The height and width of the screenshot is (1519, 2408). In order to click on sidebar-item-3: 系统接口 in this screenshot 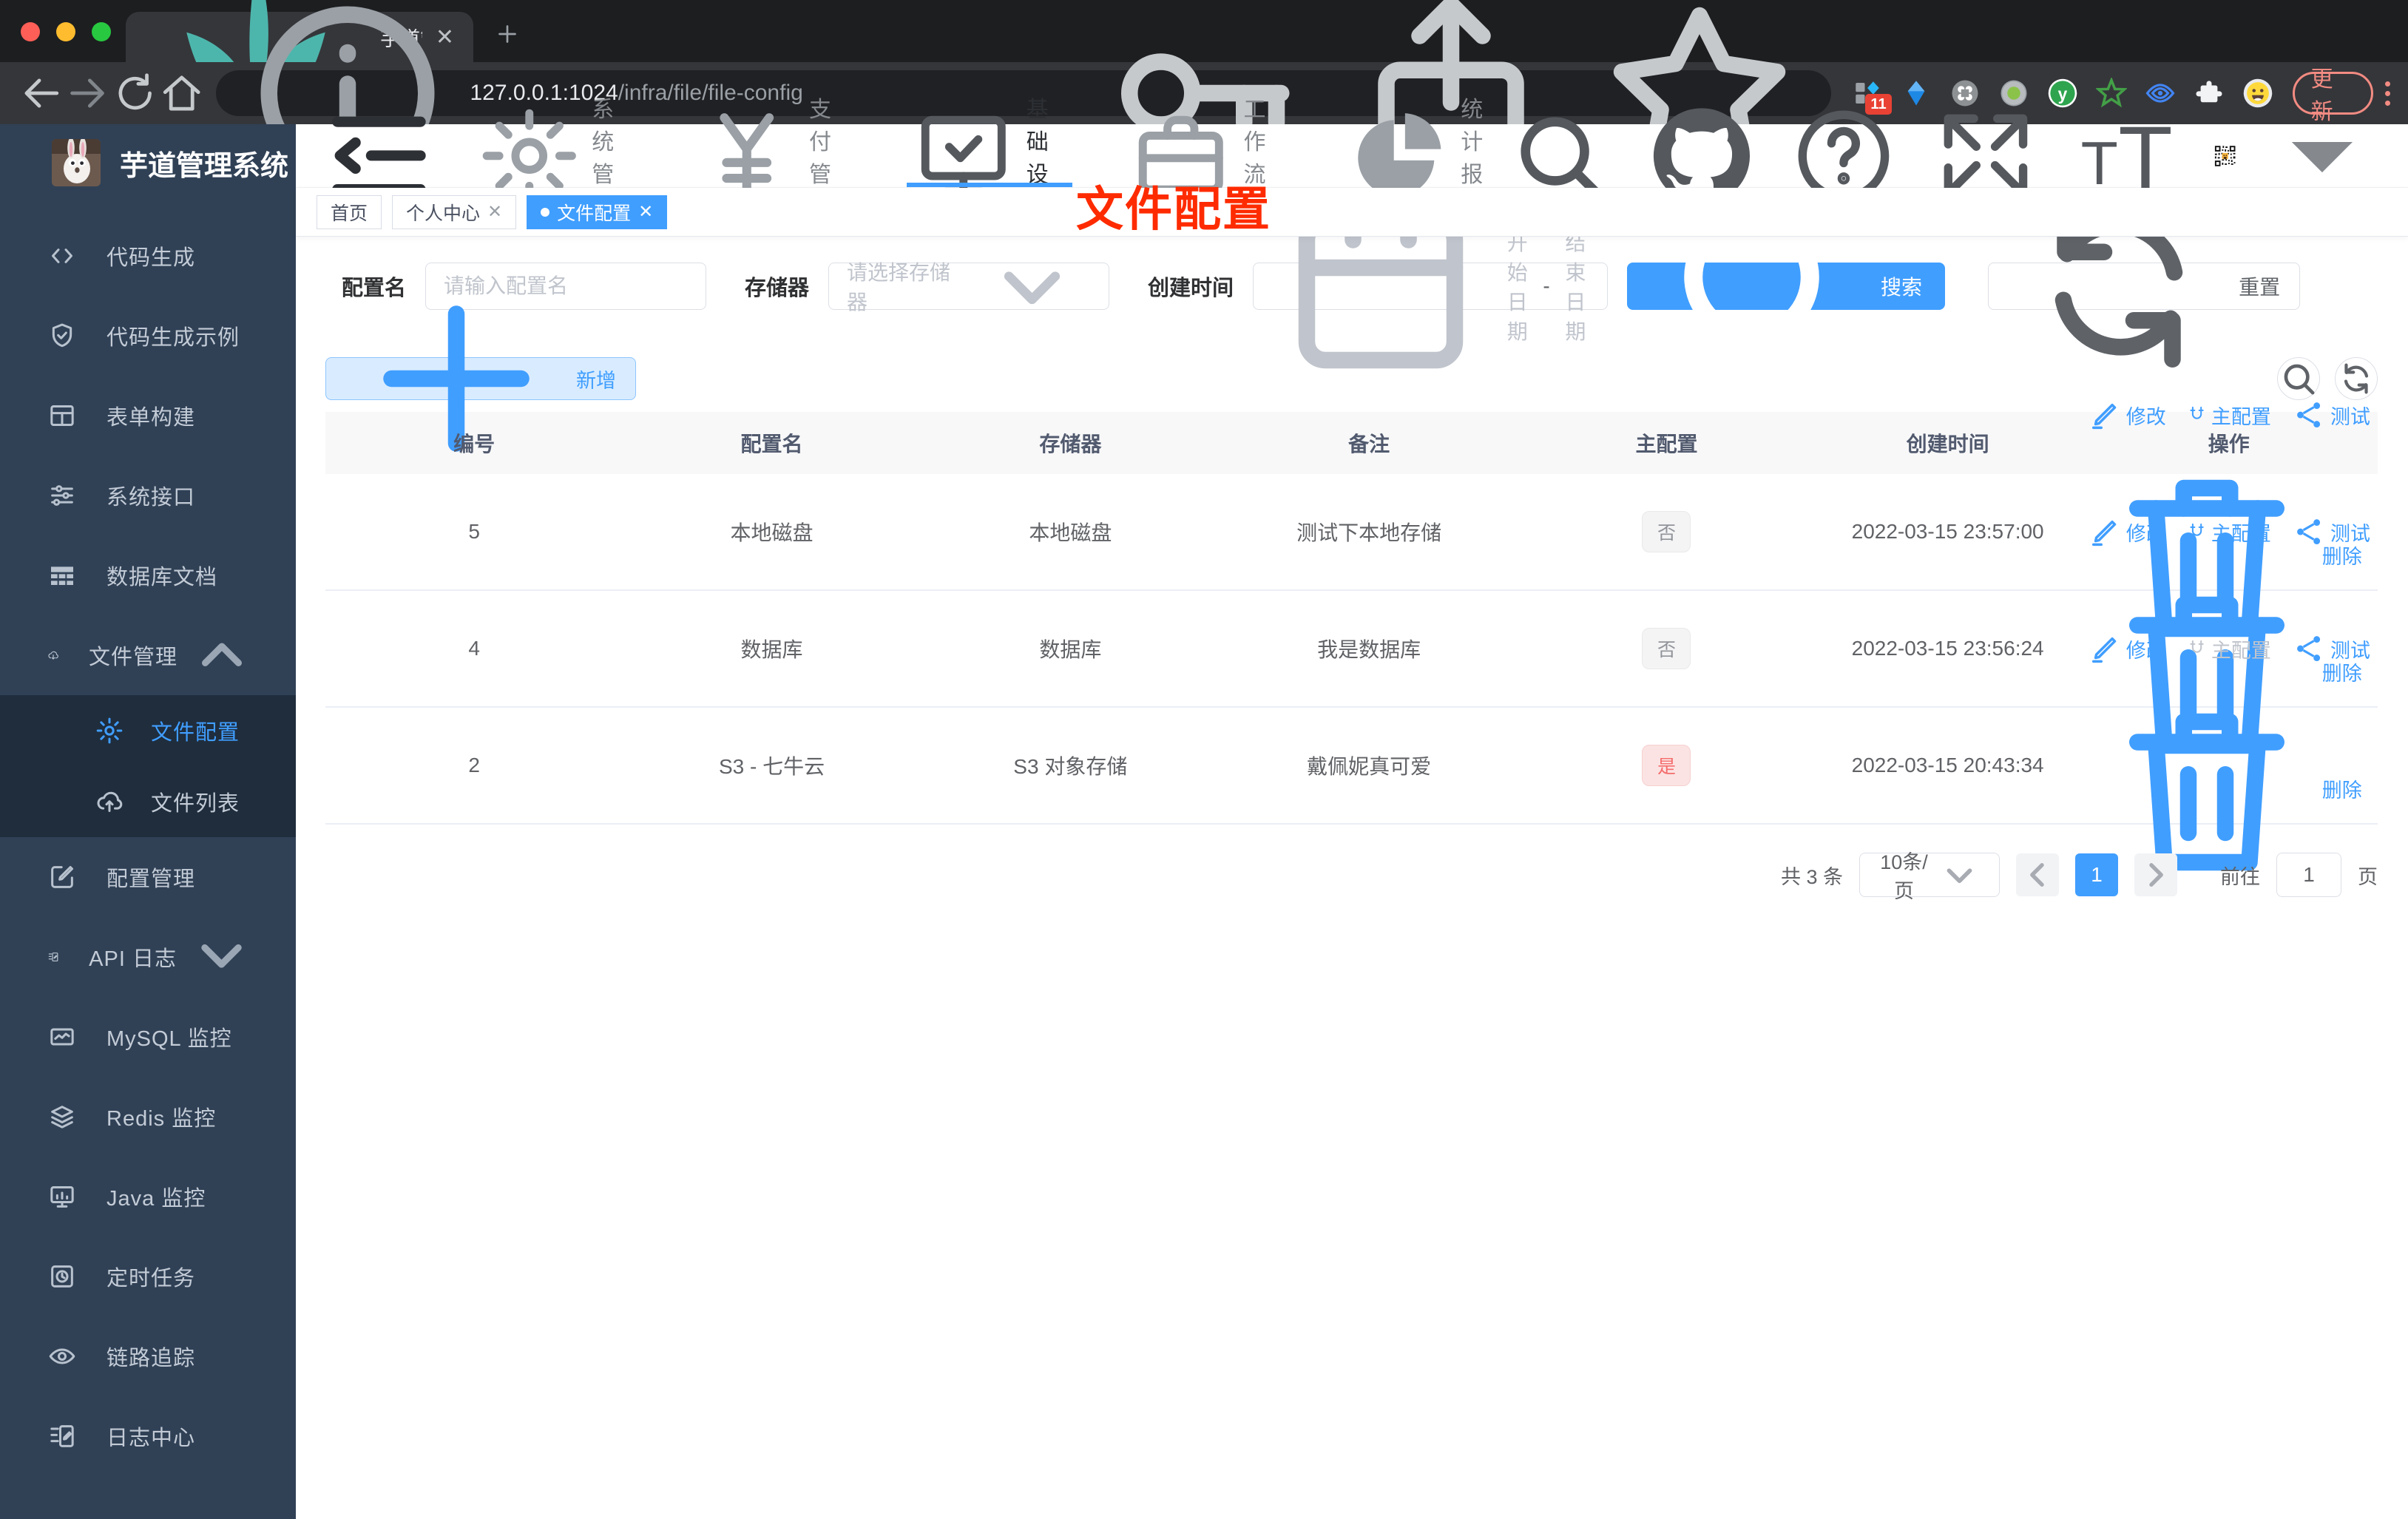, I will do `click(148, 495)`.